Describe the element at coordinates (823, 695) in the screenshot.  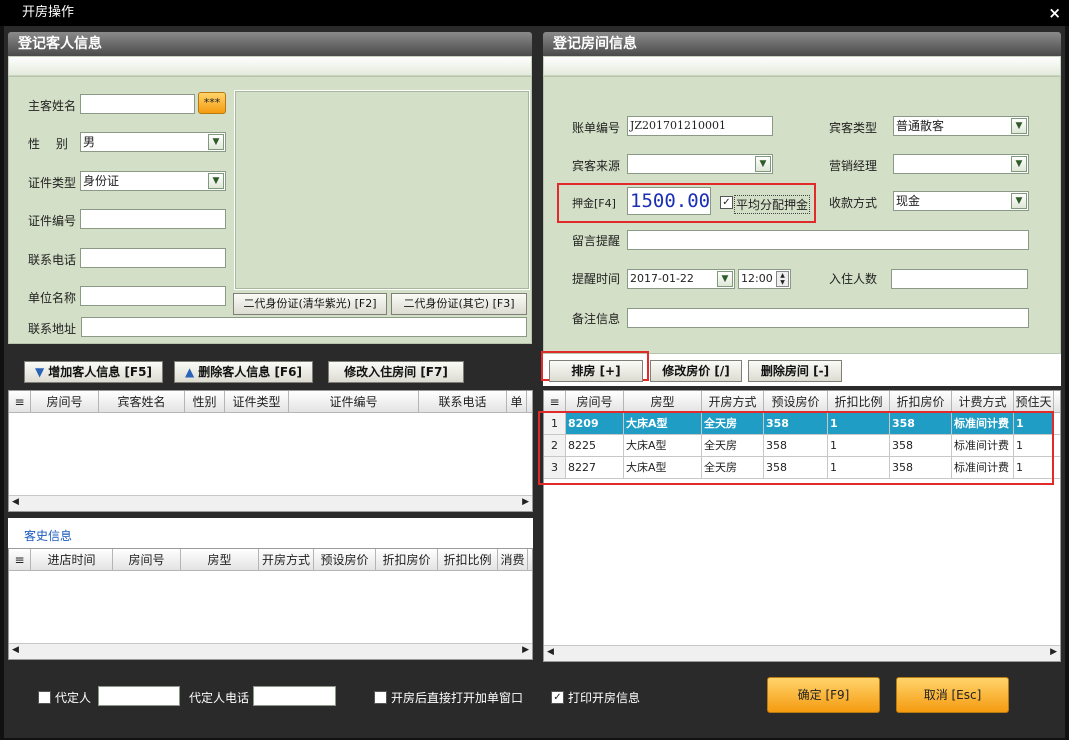
I see `confirm-button: 确定 [F9]` at that location.